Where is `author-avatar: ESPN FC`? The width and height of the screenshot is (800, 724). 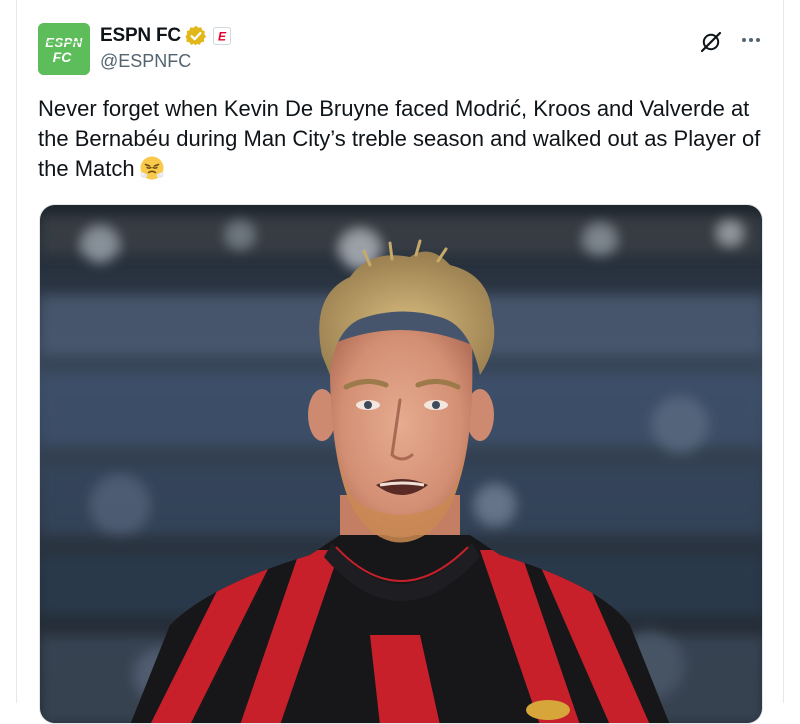 author-avatar: ESPN FC is located at coordinates (64, 49).